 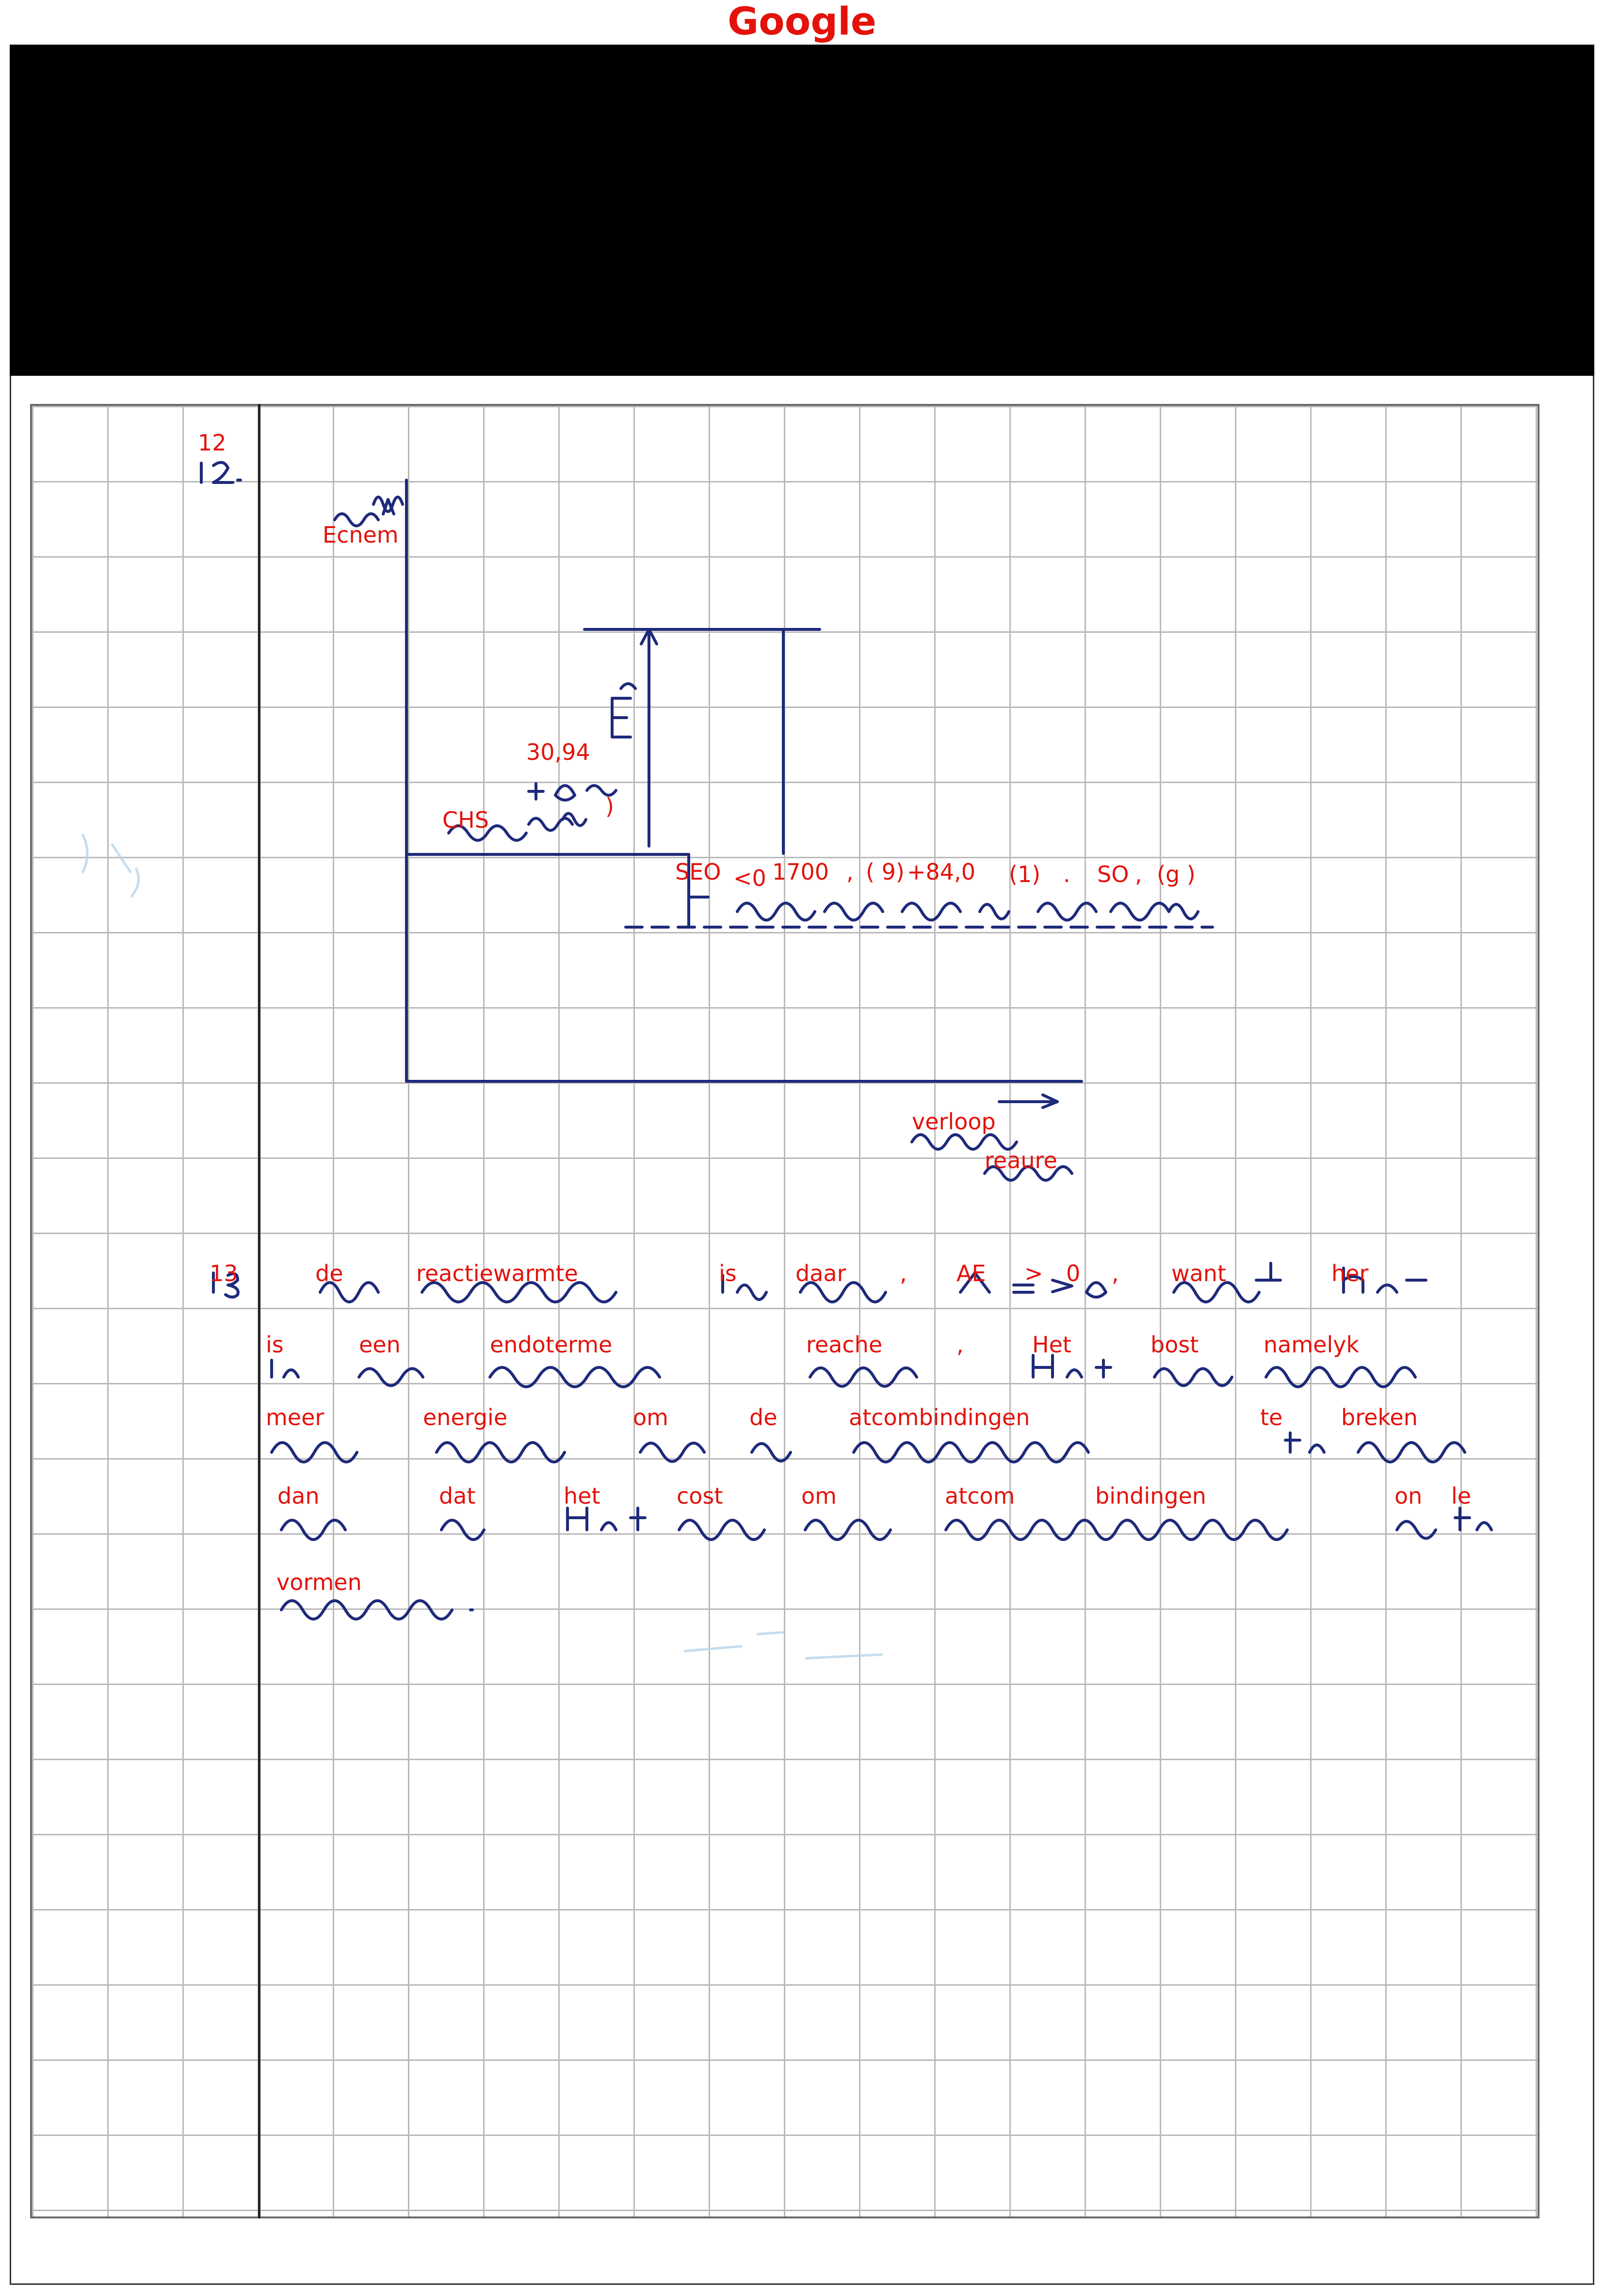 What do you see at coordinates (1199, 1273) in the screenshot?
I see `ocr-word: want` at bounding box center [1199, 1273].